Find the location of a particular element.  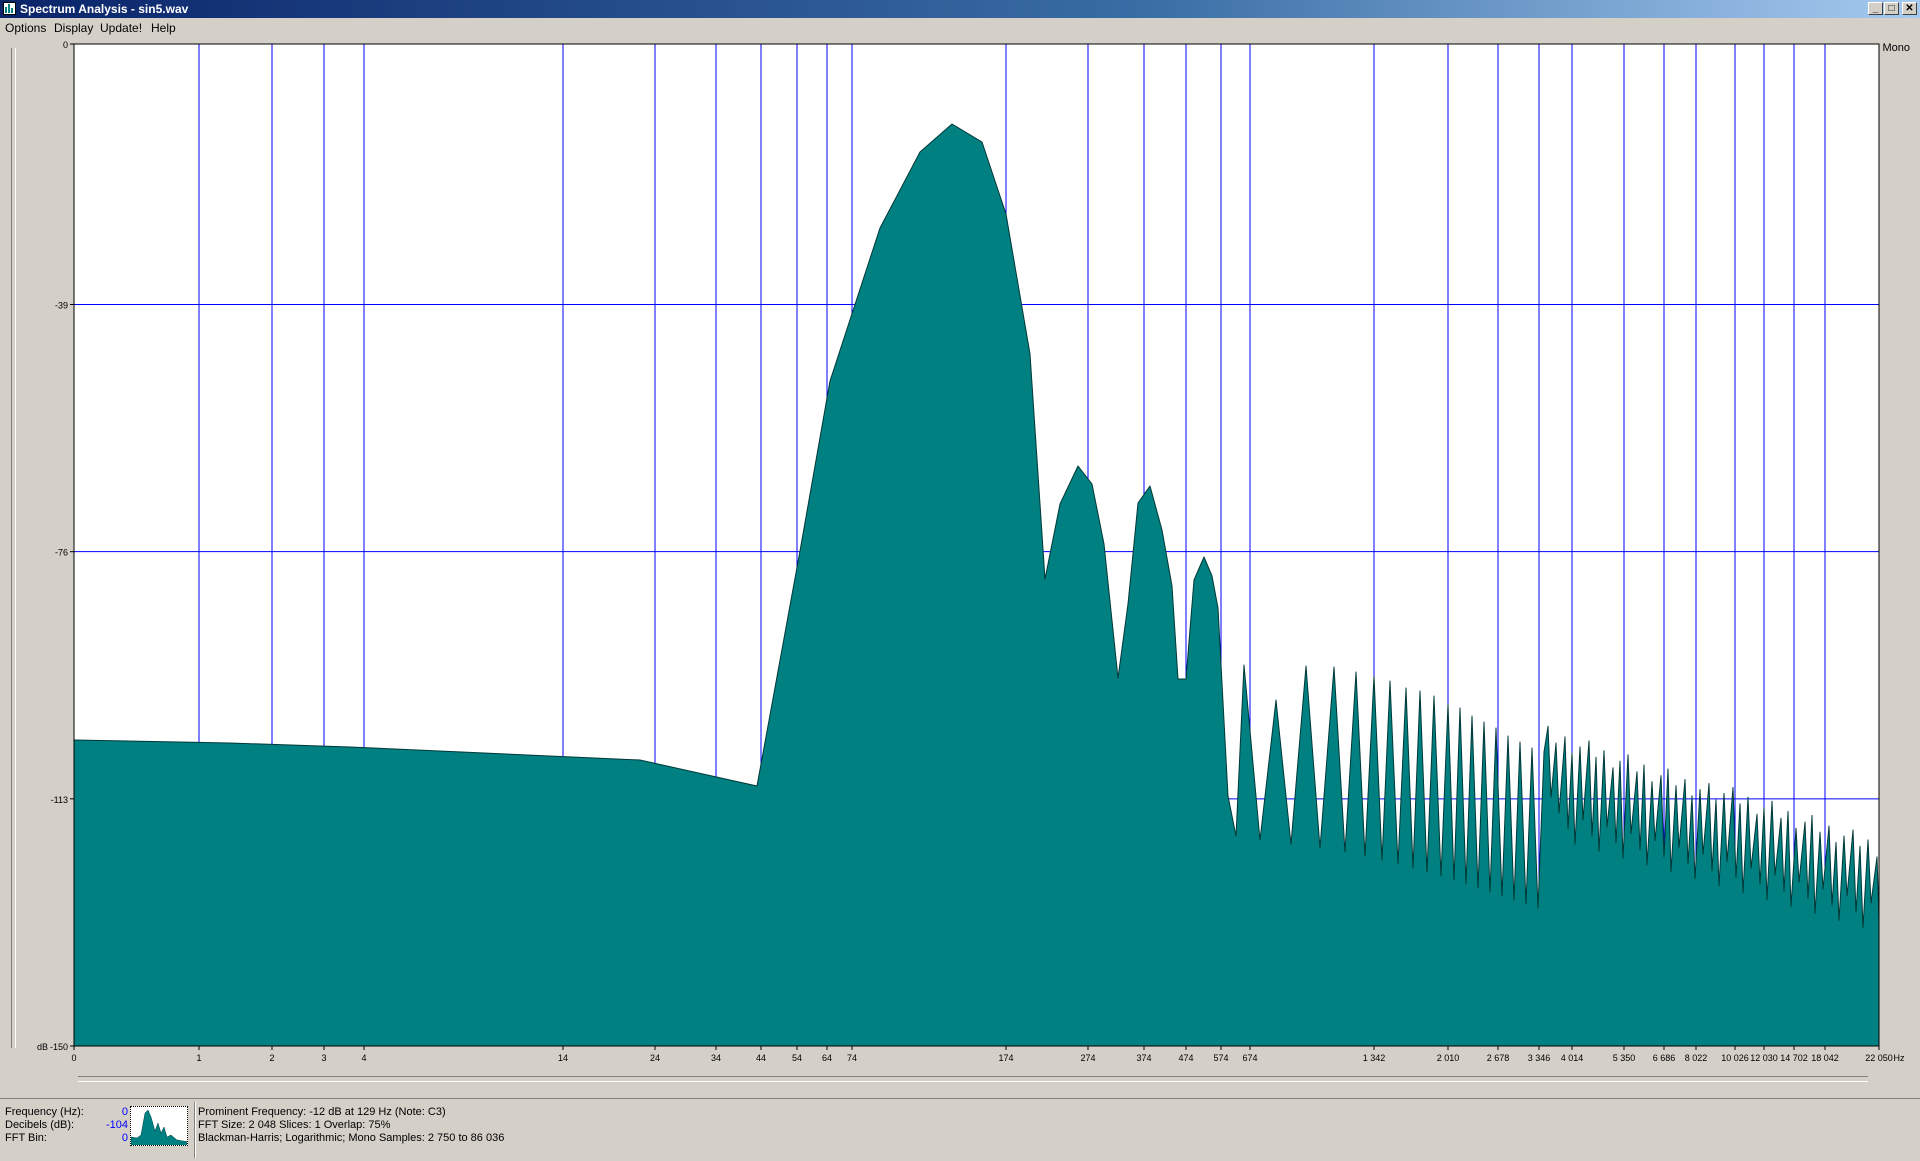

y-tick-label: -39 is located at coordinates (61, 306).